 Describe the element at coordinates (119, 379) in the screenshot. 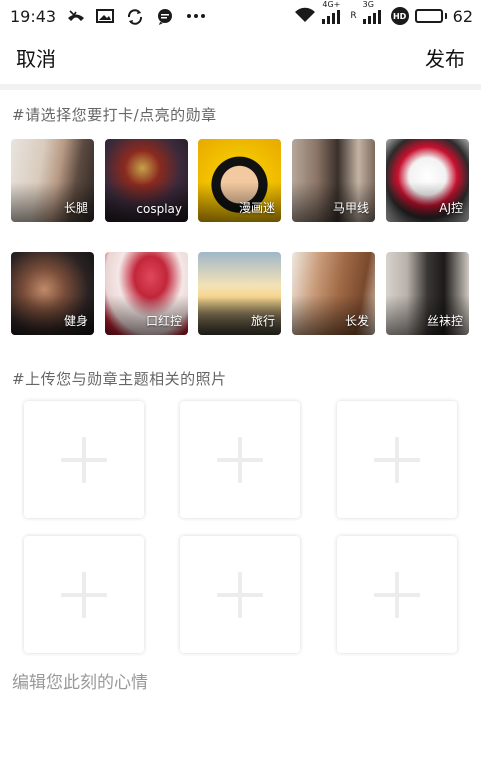

I see `upload-section-title: #上传您与勋章主题相关的照片` at that location.